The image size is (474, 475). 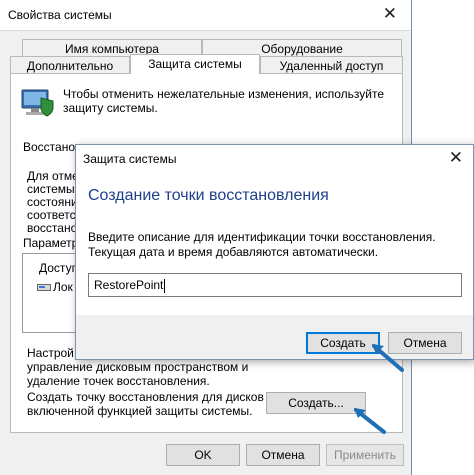 I want to click on configure-text-line2: управление дисковым пространством и, so click(x=138, y=367).